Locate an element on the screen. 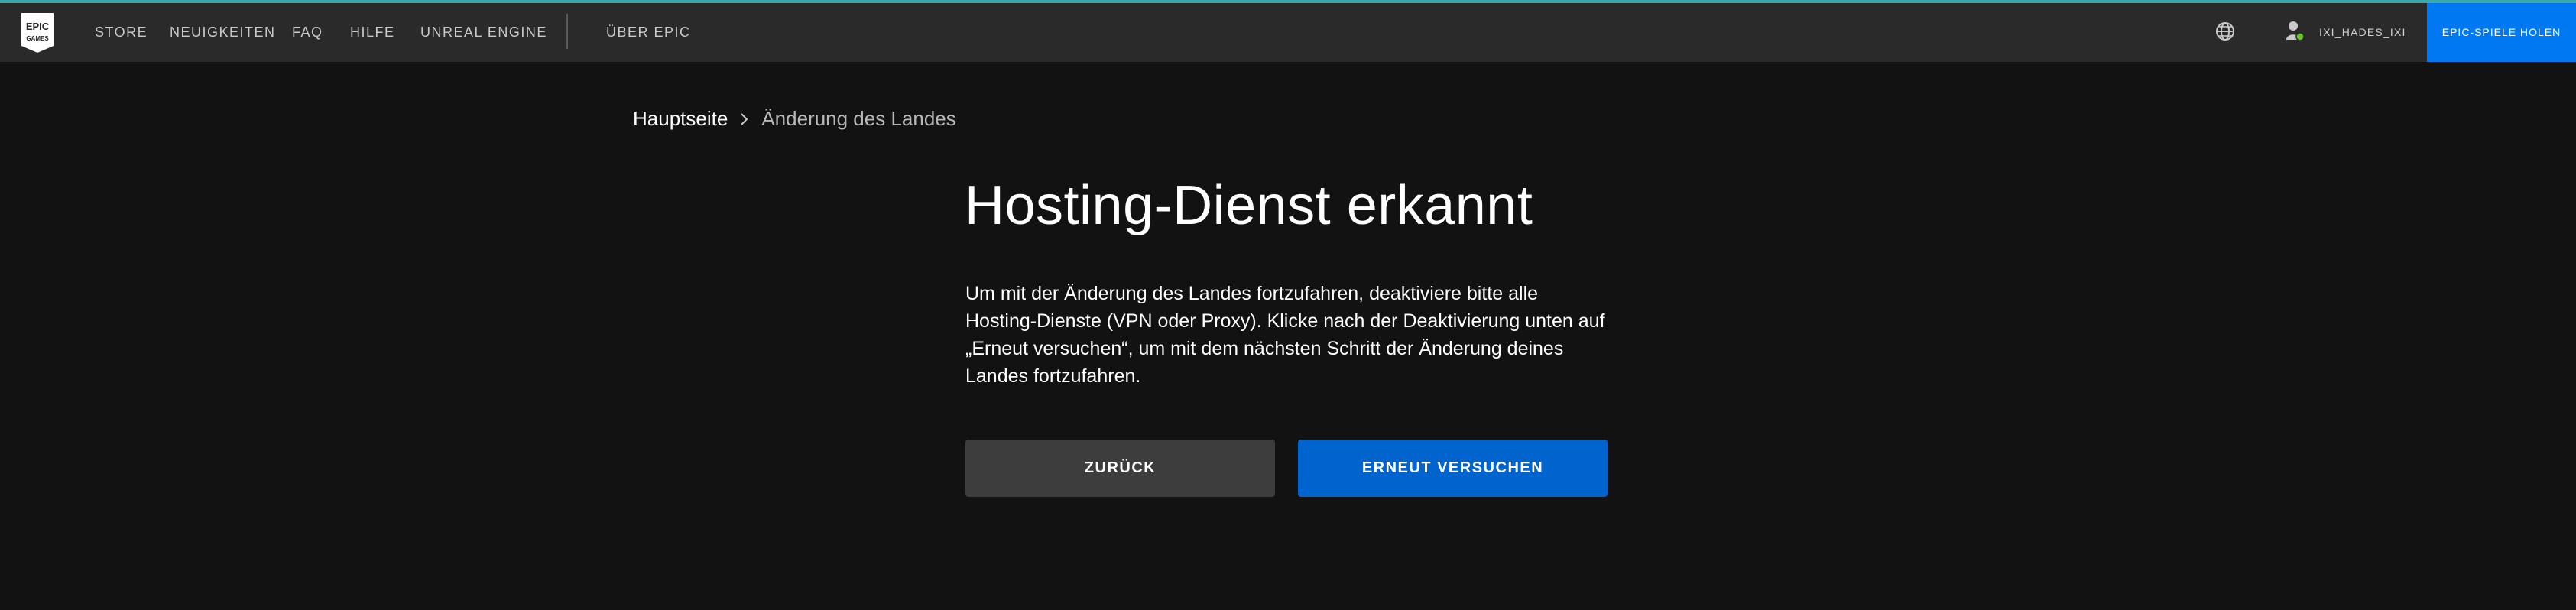 The width and height of the screenshot is (2576, 610). breadcrumb: Hauptseite Änderung des Landes is located at coordinates (794, 119).